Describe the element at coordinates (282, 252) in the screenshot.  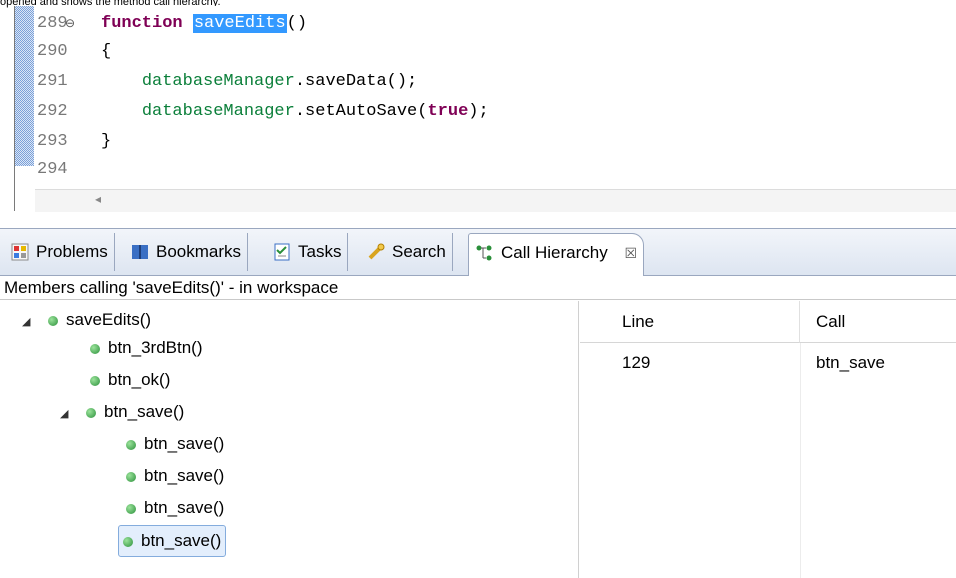
I see `tasks-icon` at that location.